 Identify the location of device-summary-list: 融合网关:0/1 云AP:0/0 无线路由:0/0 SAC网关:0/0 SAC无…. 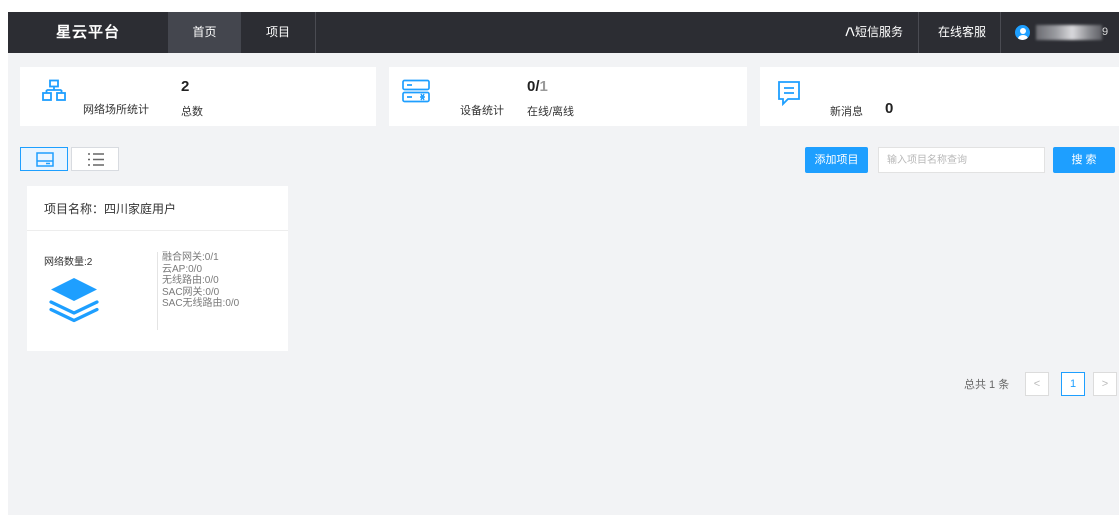
(200, 281).